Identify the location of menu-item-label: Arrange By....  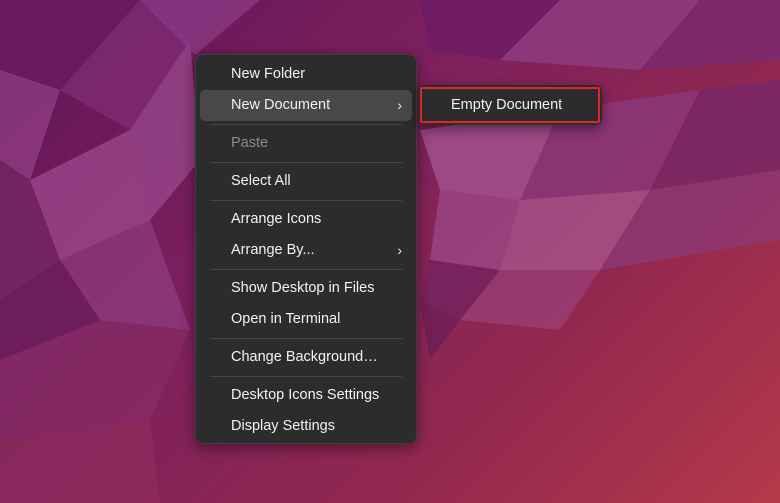
(273, 250).